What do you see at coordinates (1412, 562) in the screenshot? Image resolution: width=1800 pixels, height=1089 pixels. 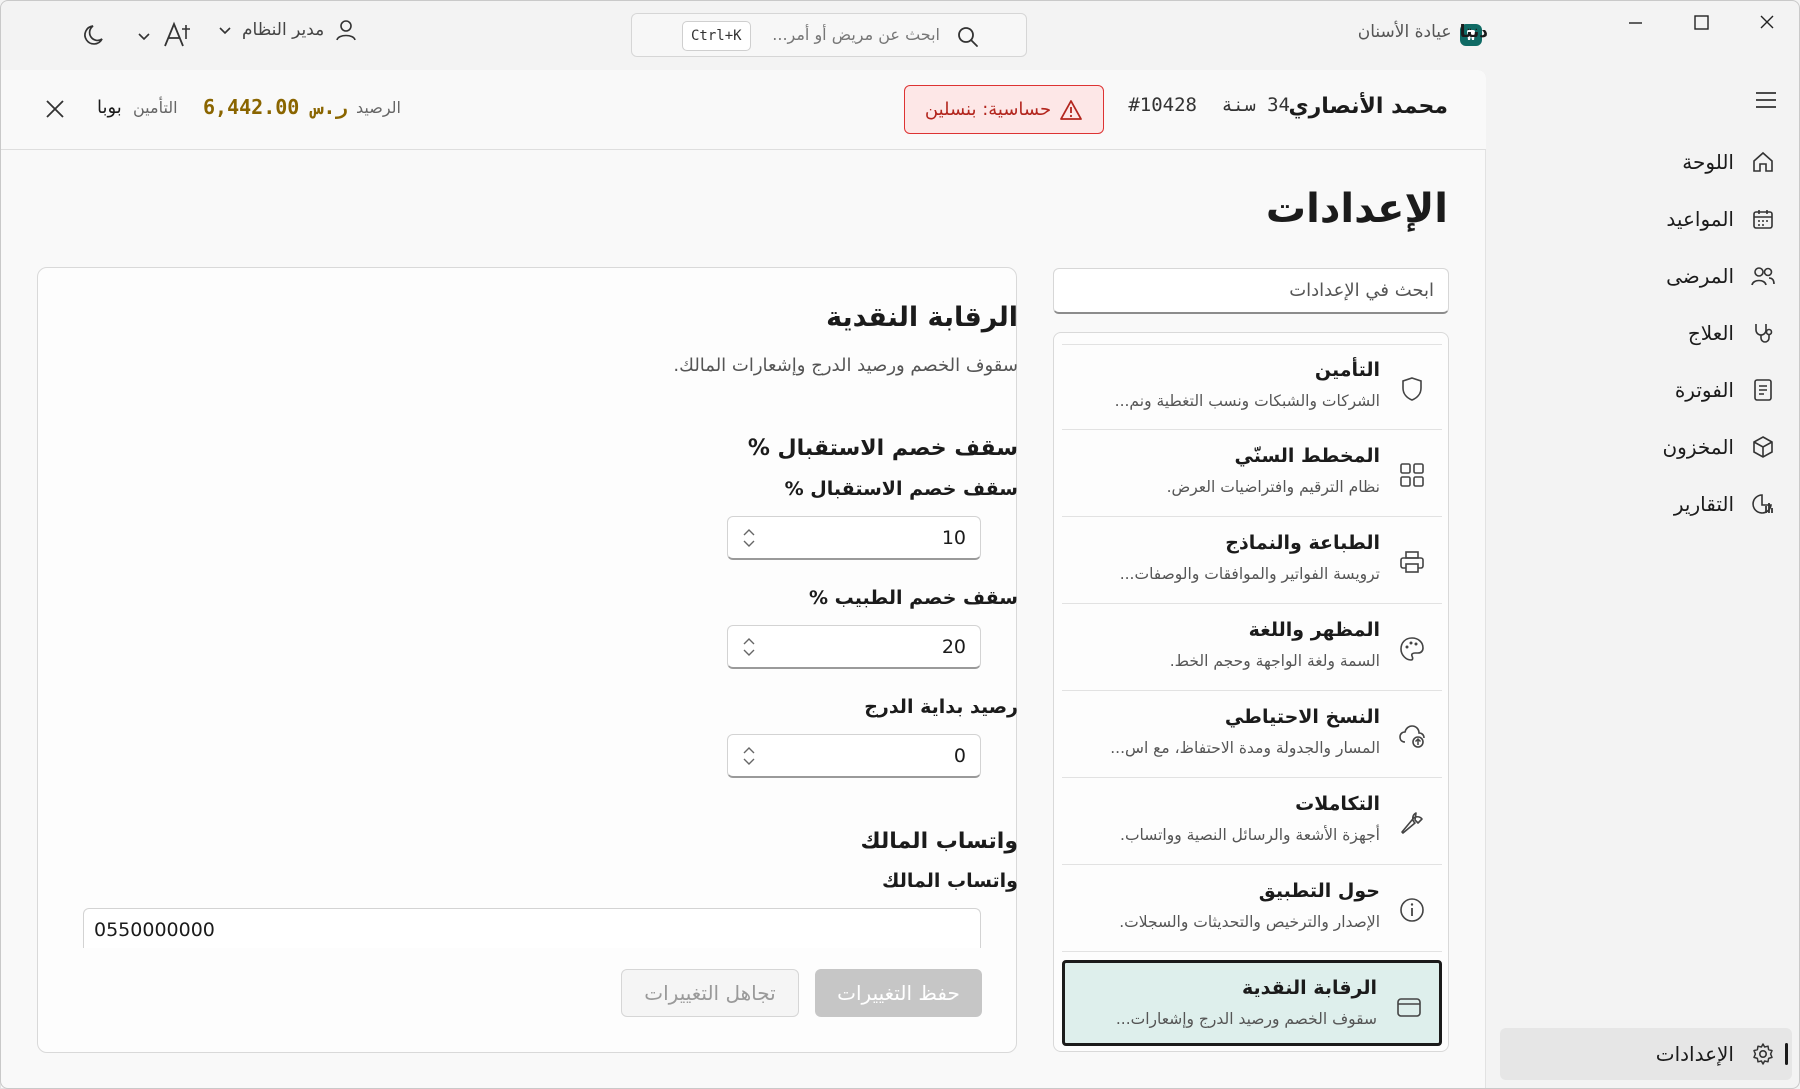 I see `printer-icon` at bounding box center [1412, 562].